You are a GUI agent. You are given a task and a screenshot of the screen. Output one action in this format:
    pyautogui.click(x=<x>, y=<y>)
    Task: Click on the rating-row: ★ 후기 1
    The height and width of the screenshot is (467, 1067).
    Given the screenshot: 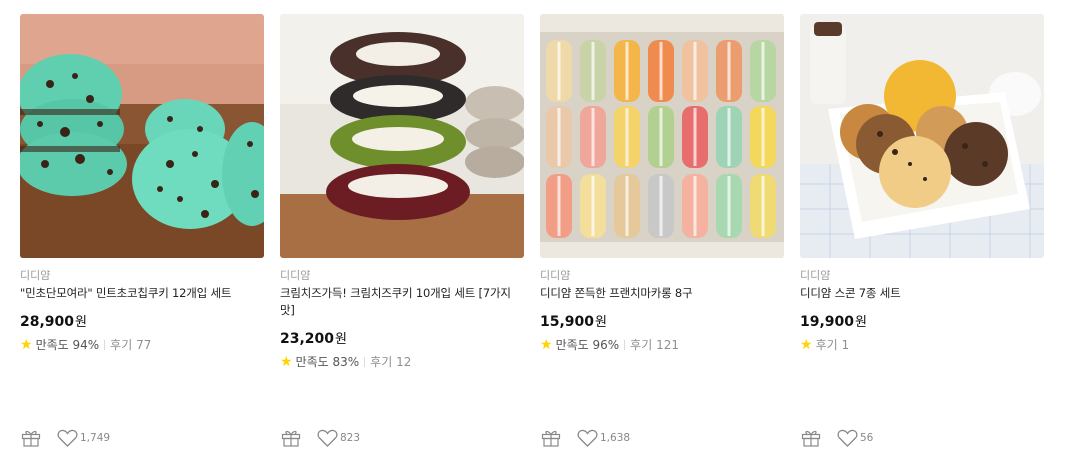 What is the action you would take?
    pyautogui.click(x=824, y=344)
    